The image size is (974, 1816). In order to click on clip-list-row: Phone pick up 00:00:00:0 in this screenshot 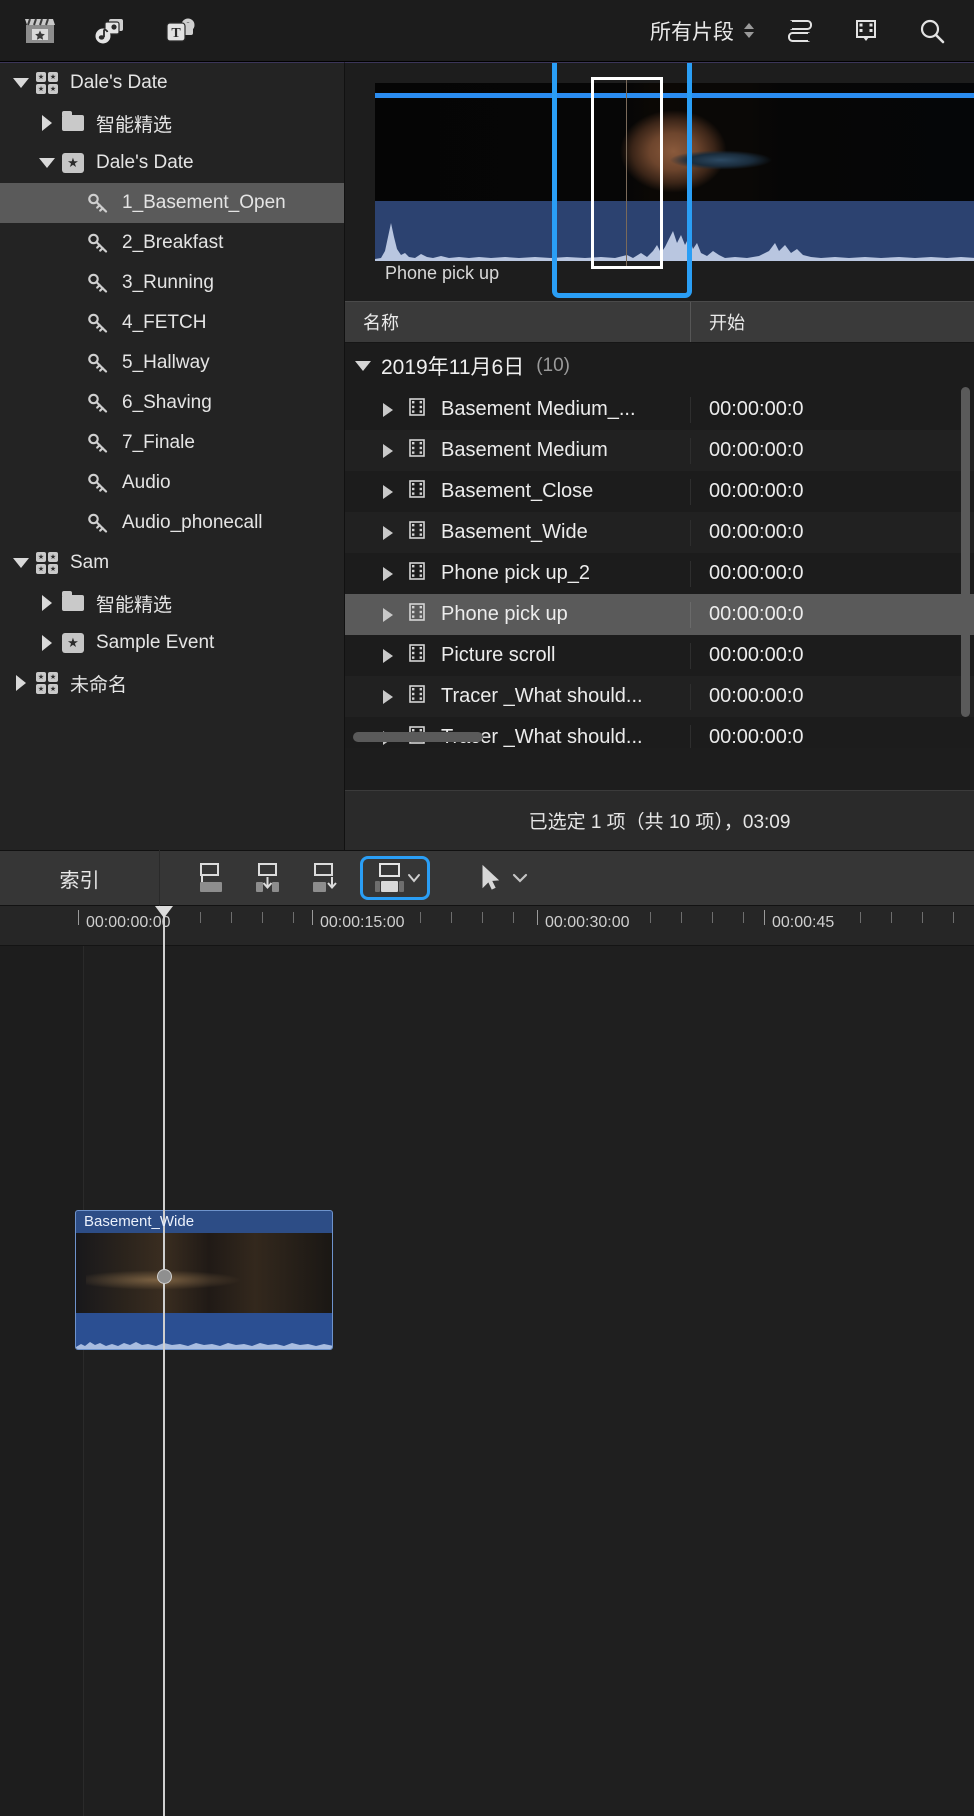, I will do `click(659, 614)`.